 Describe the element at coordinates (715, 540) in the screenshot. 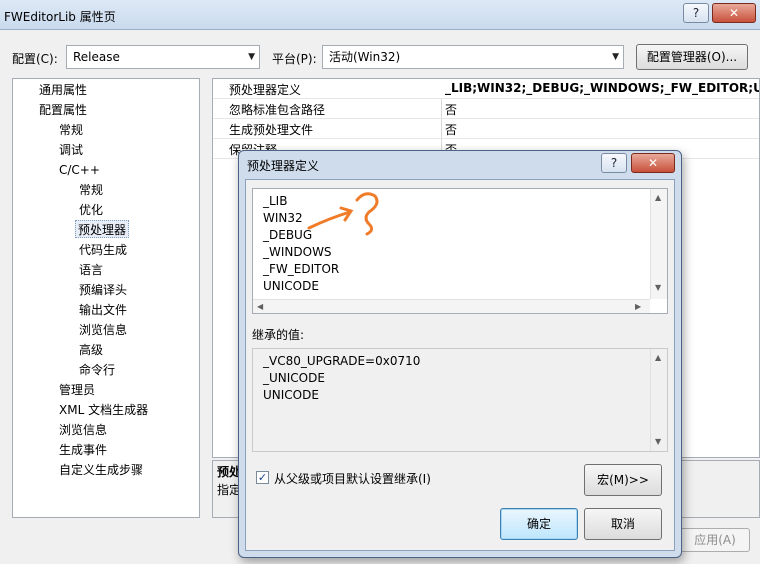

I see `apply-button: 应用(A)` at that location.